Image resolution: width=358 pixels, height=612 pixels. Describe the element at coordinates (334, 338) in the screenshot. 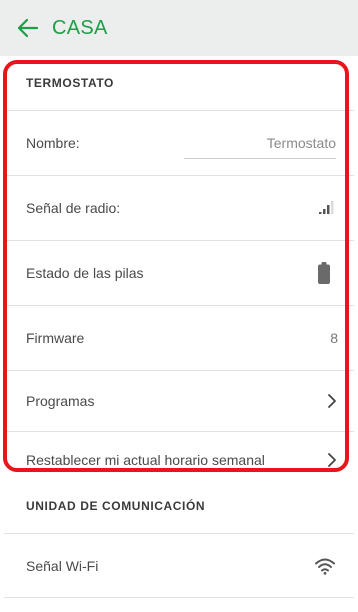

I see `firmware-value: 8` at that location.